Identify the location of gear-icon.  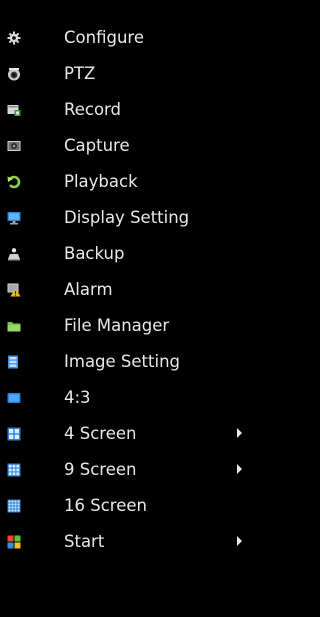
(14, 38).